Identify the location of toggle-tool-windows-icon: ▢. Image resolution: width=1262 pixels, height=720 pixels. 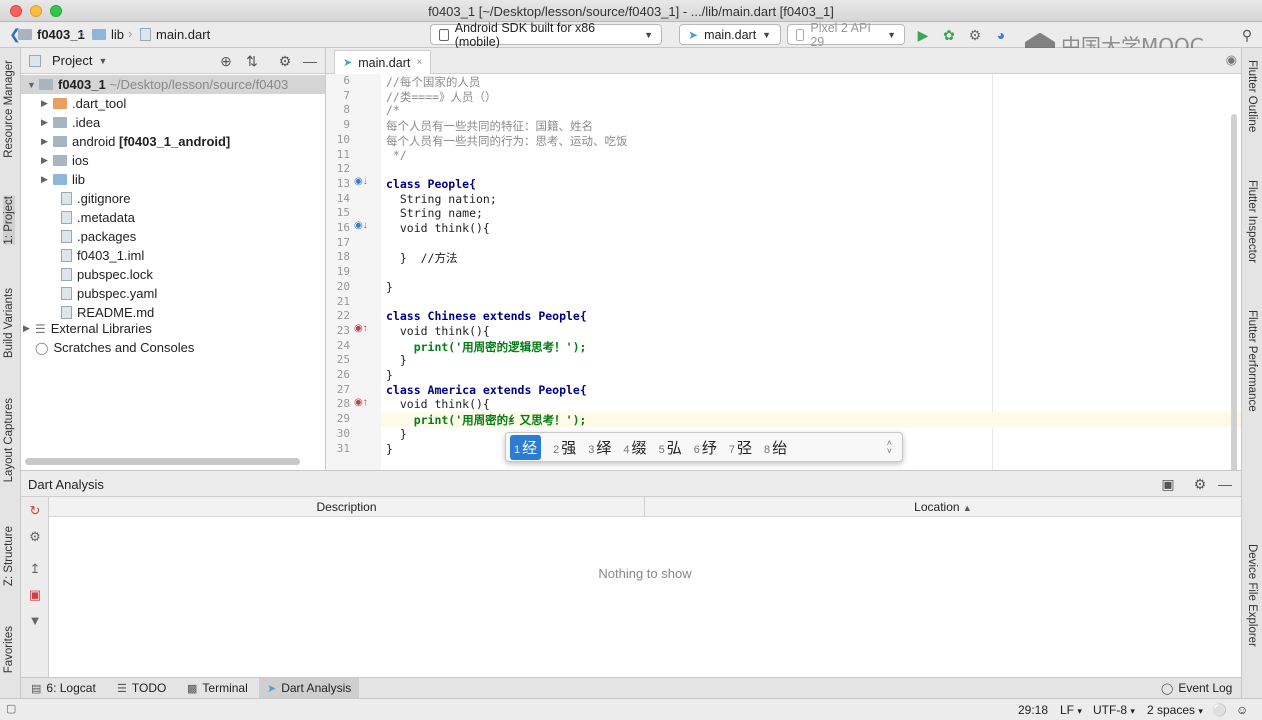
(11, 708).